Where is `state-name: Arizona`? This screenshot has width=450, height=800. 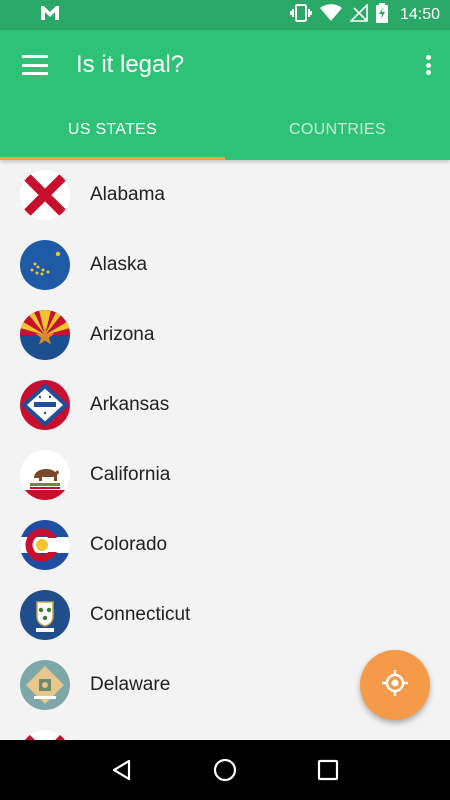 state-name: Arizona is located at coordinates (122, 334).